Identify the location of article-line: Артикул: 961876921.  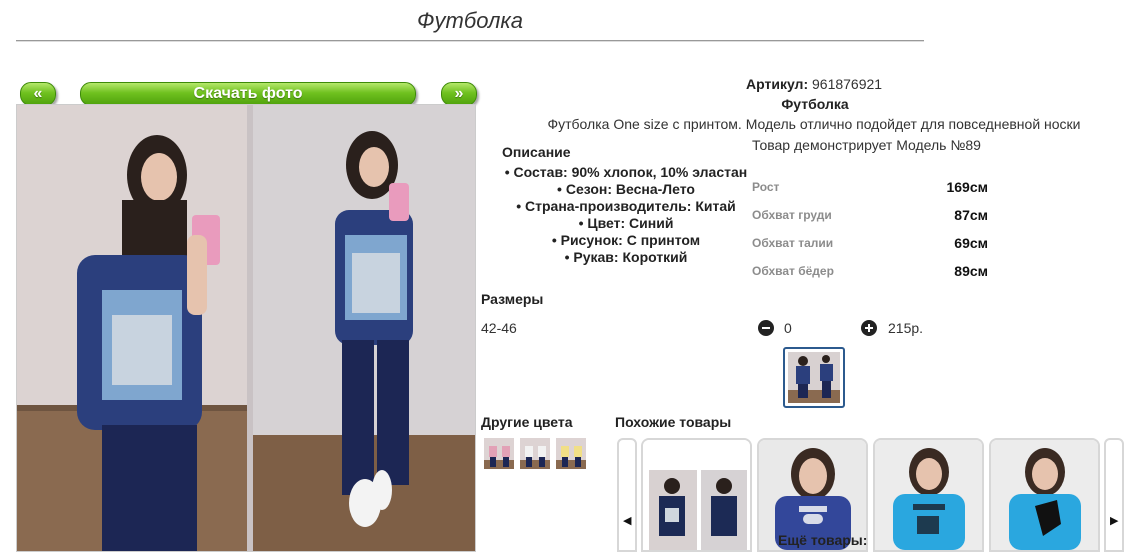
(814, 84).